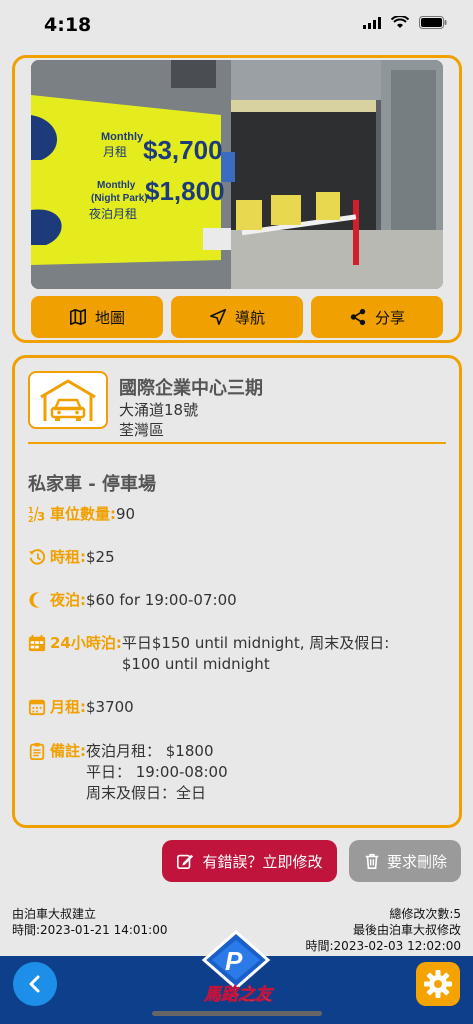 The height and width of the screenshot is (1024, 473). Describe the element at coordinates (237, 443) in the screenshot. I see `divider` at that location.